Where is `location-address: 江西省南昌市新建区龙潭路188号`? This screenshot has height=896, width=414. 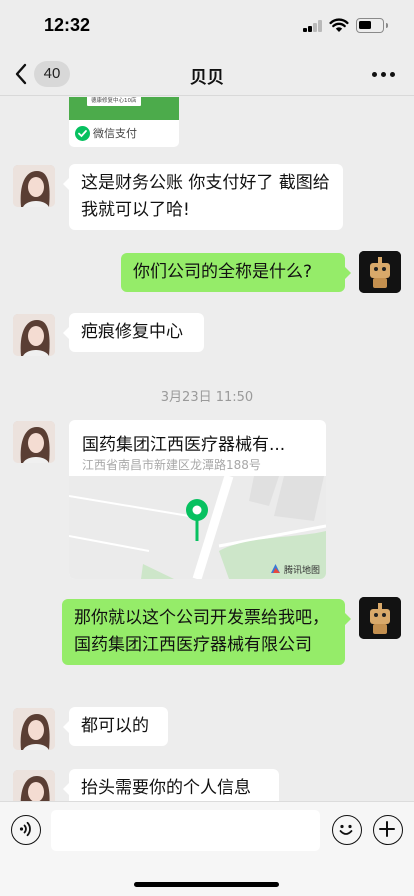 location-address: 江西省南昌市新建区龙潭路188号 is located at coordinates (171, 465).